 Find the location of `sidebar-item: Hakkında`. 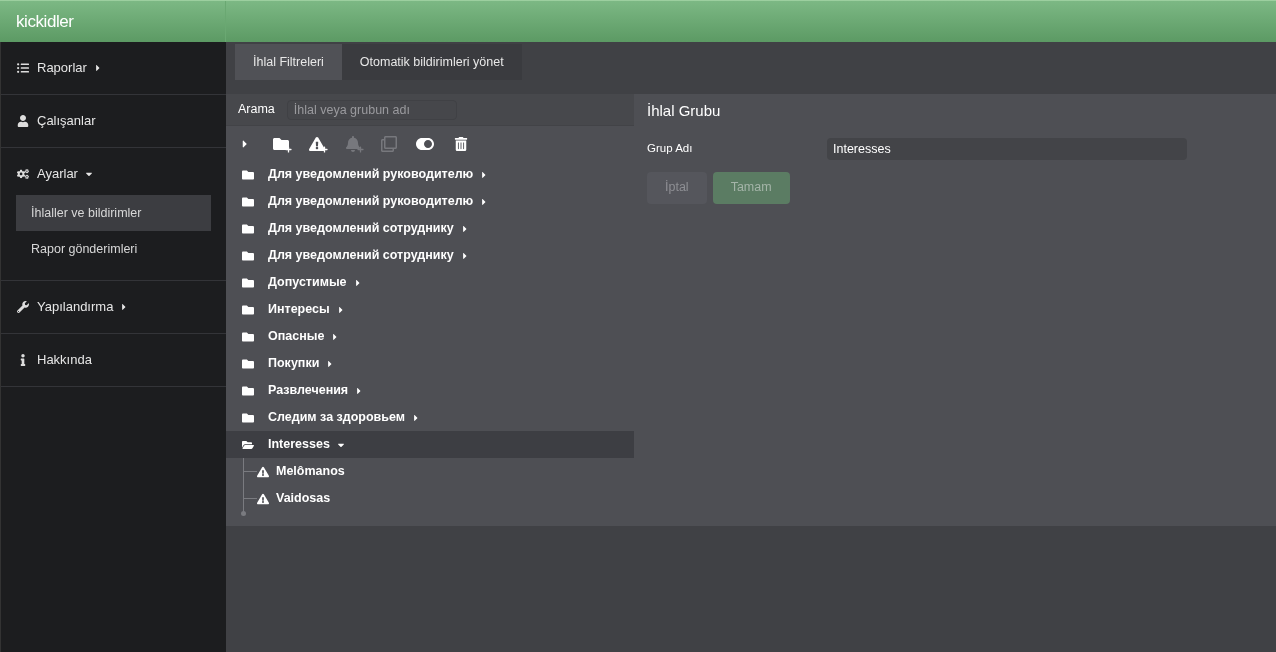

sidebar-item: Hakkında is located at coordinates (113, 360).